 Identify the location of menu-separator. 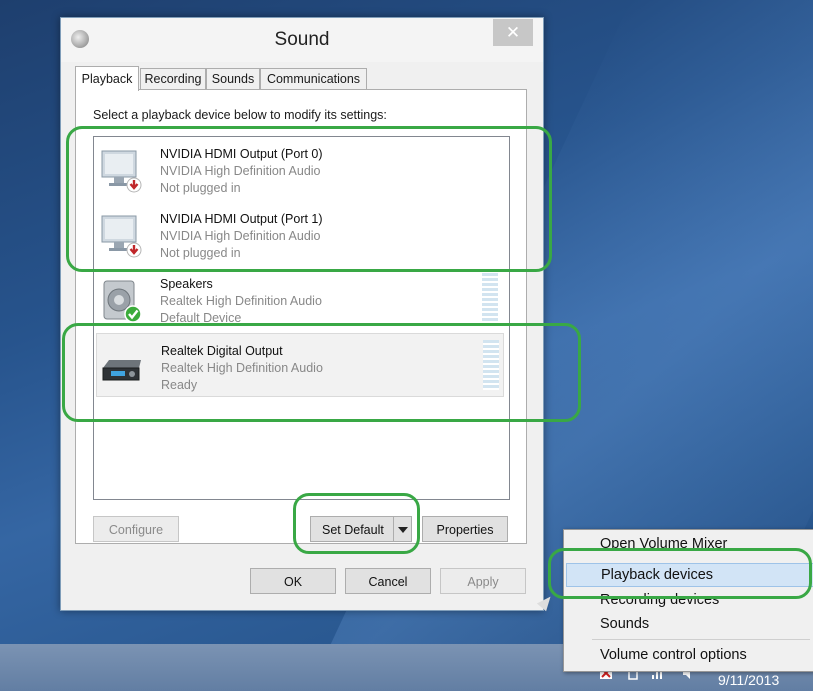
(701, 639).